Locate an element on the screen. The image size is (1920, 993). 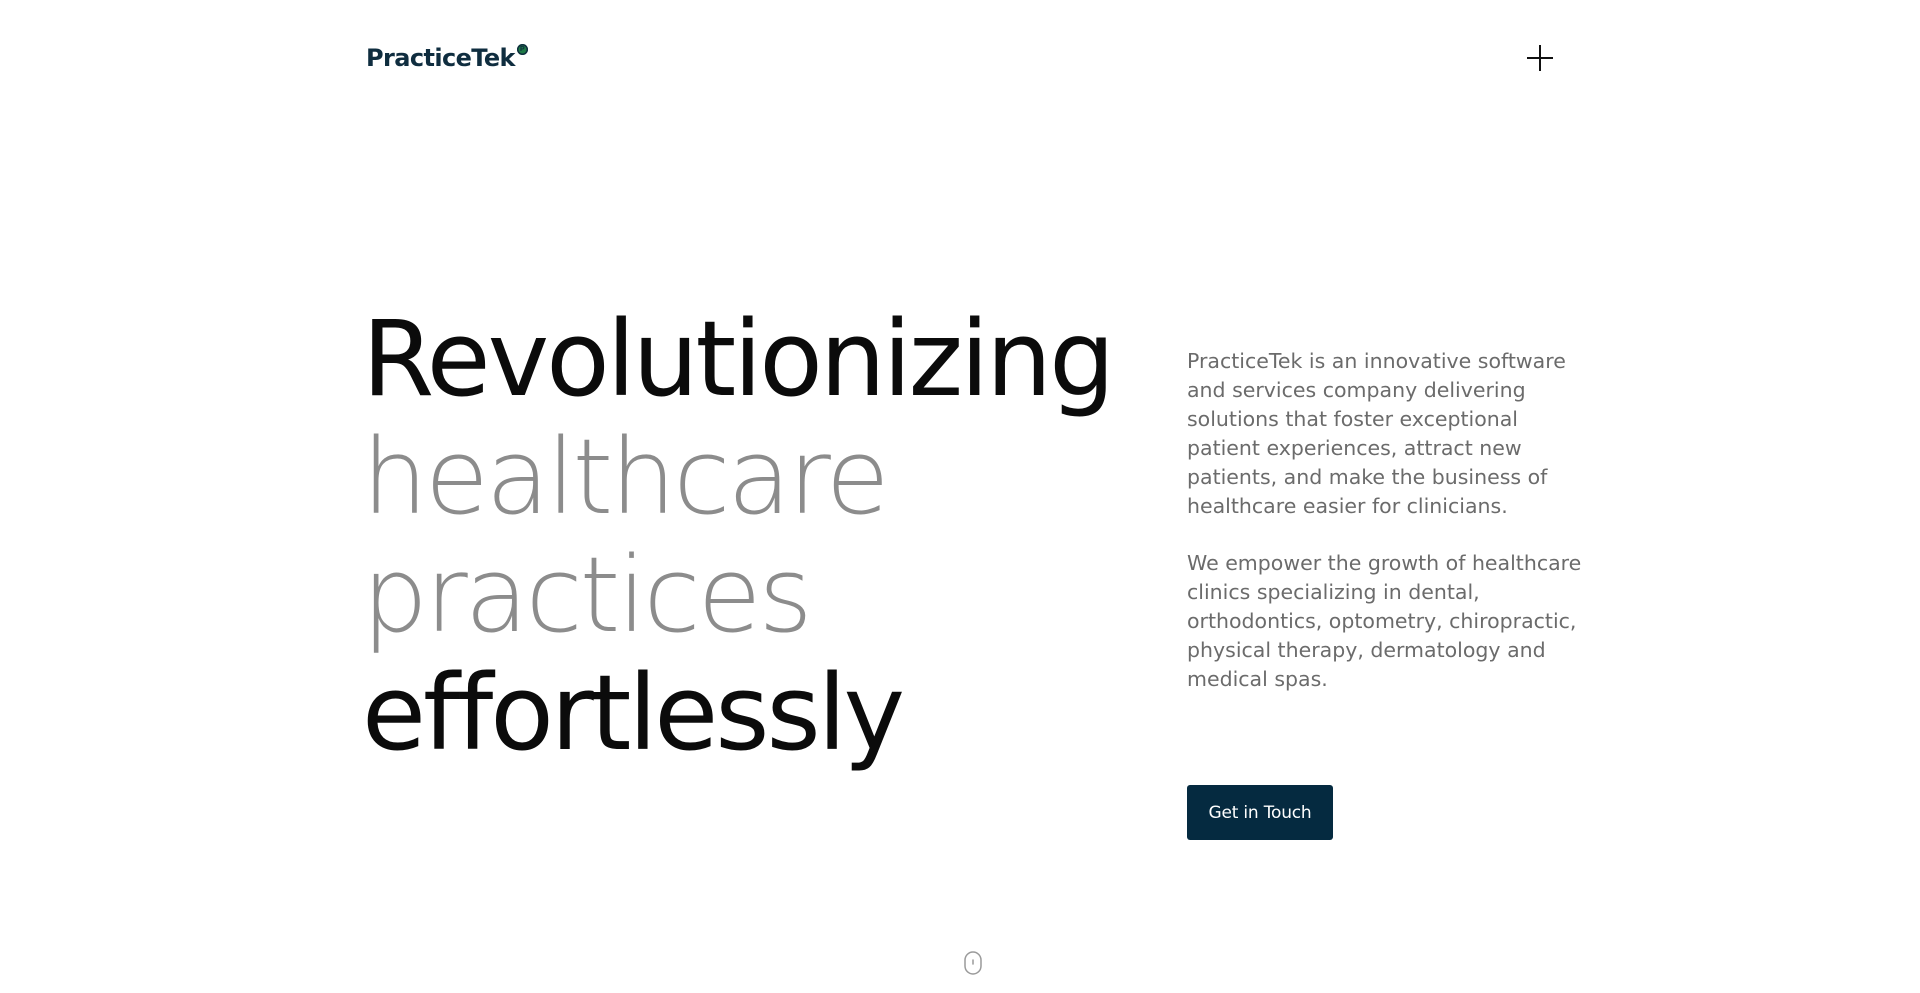
plus-icon is located at coordinates (1540, 58).